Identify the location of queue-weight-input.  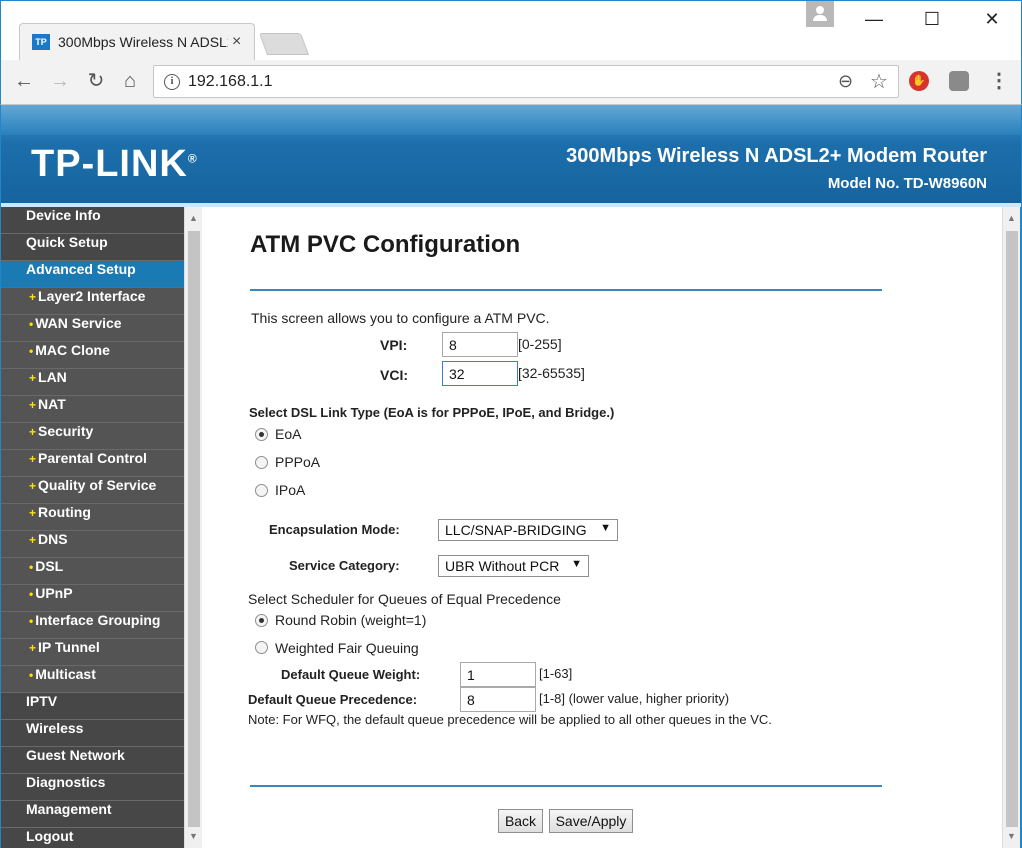
(498, 674).